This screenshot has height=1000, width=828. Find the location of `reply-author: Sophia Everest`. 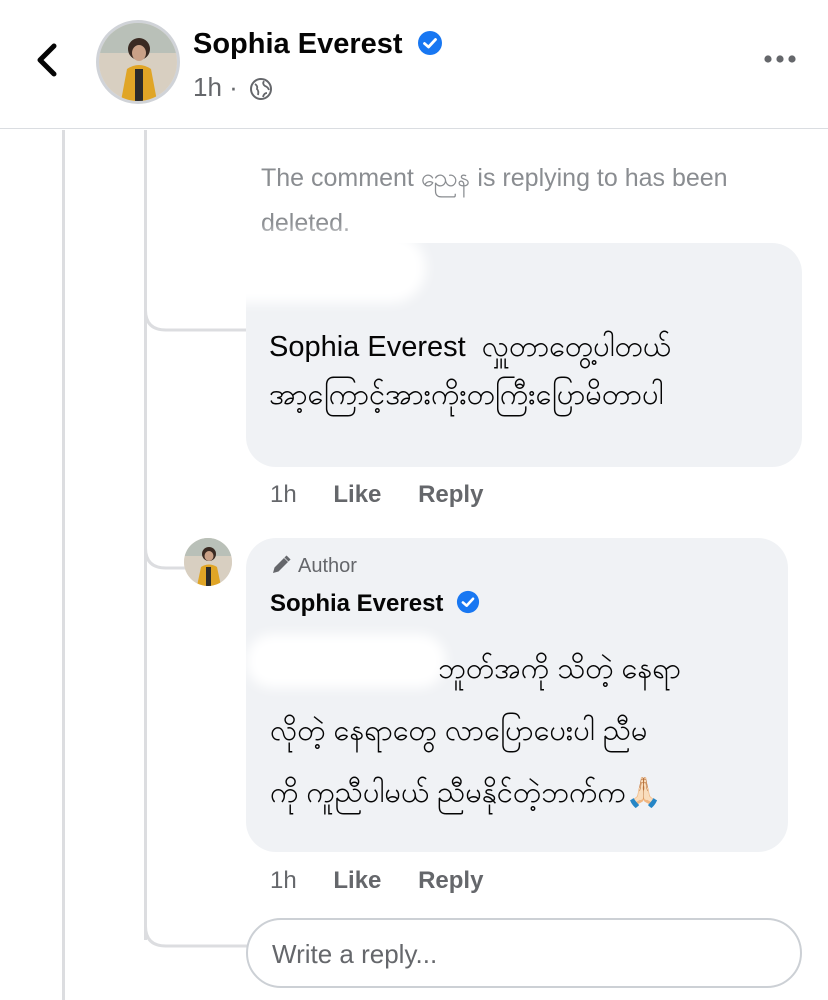

reply-author: Sophia Everest is located at coordinates (375, 604).